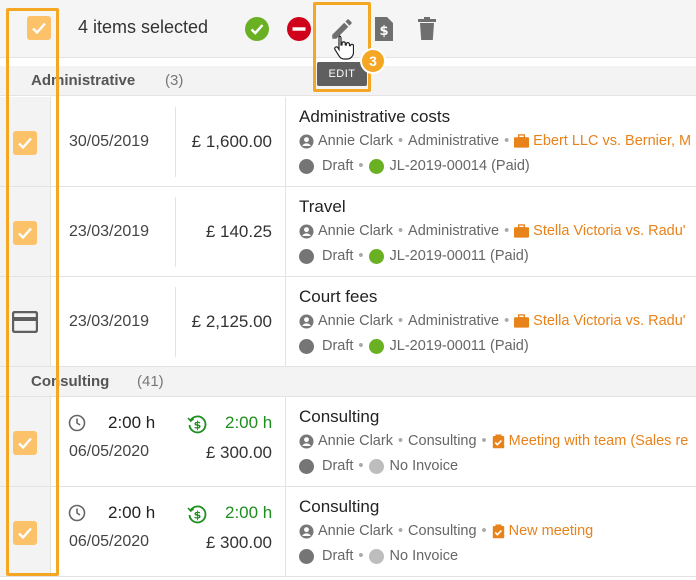  I want to click on invoice-dollar-icon: $, so click(384, 29).